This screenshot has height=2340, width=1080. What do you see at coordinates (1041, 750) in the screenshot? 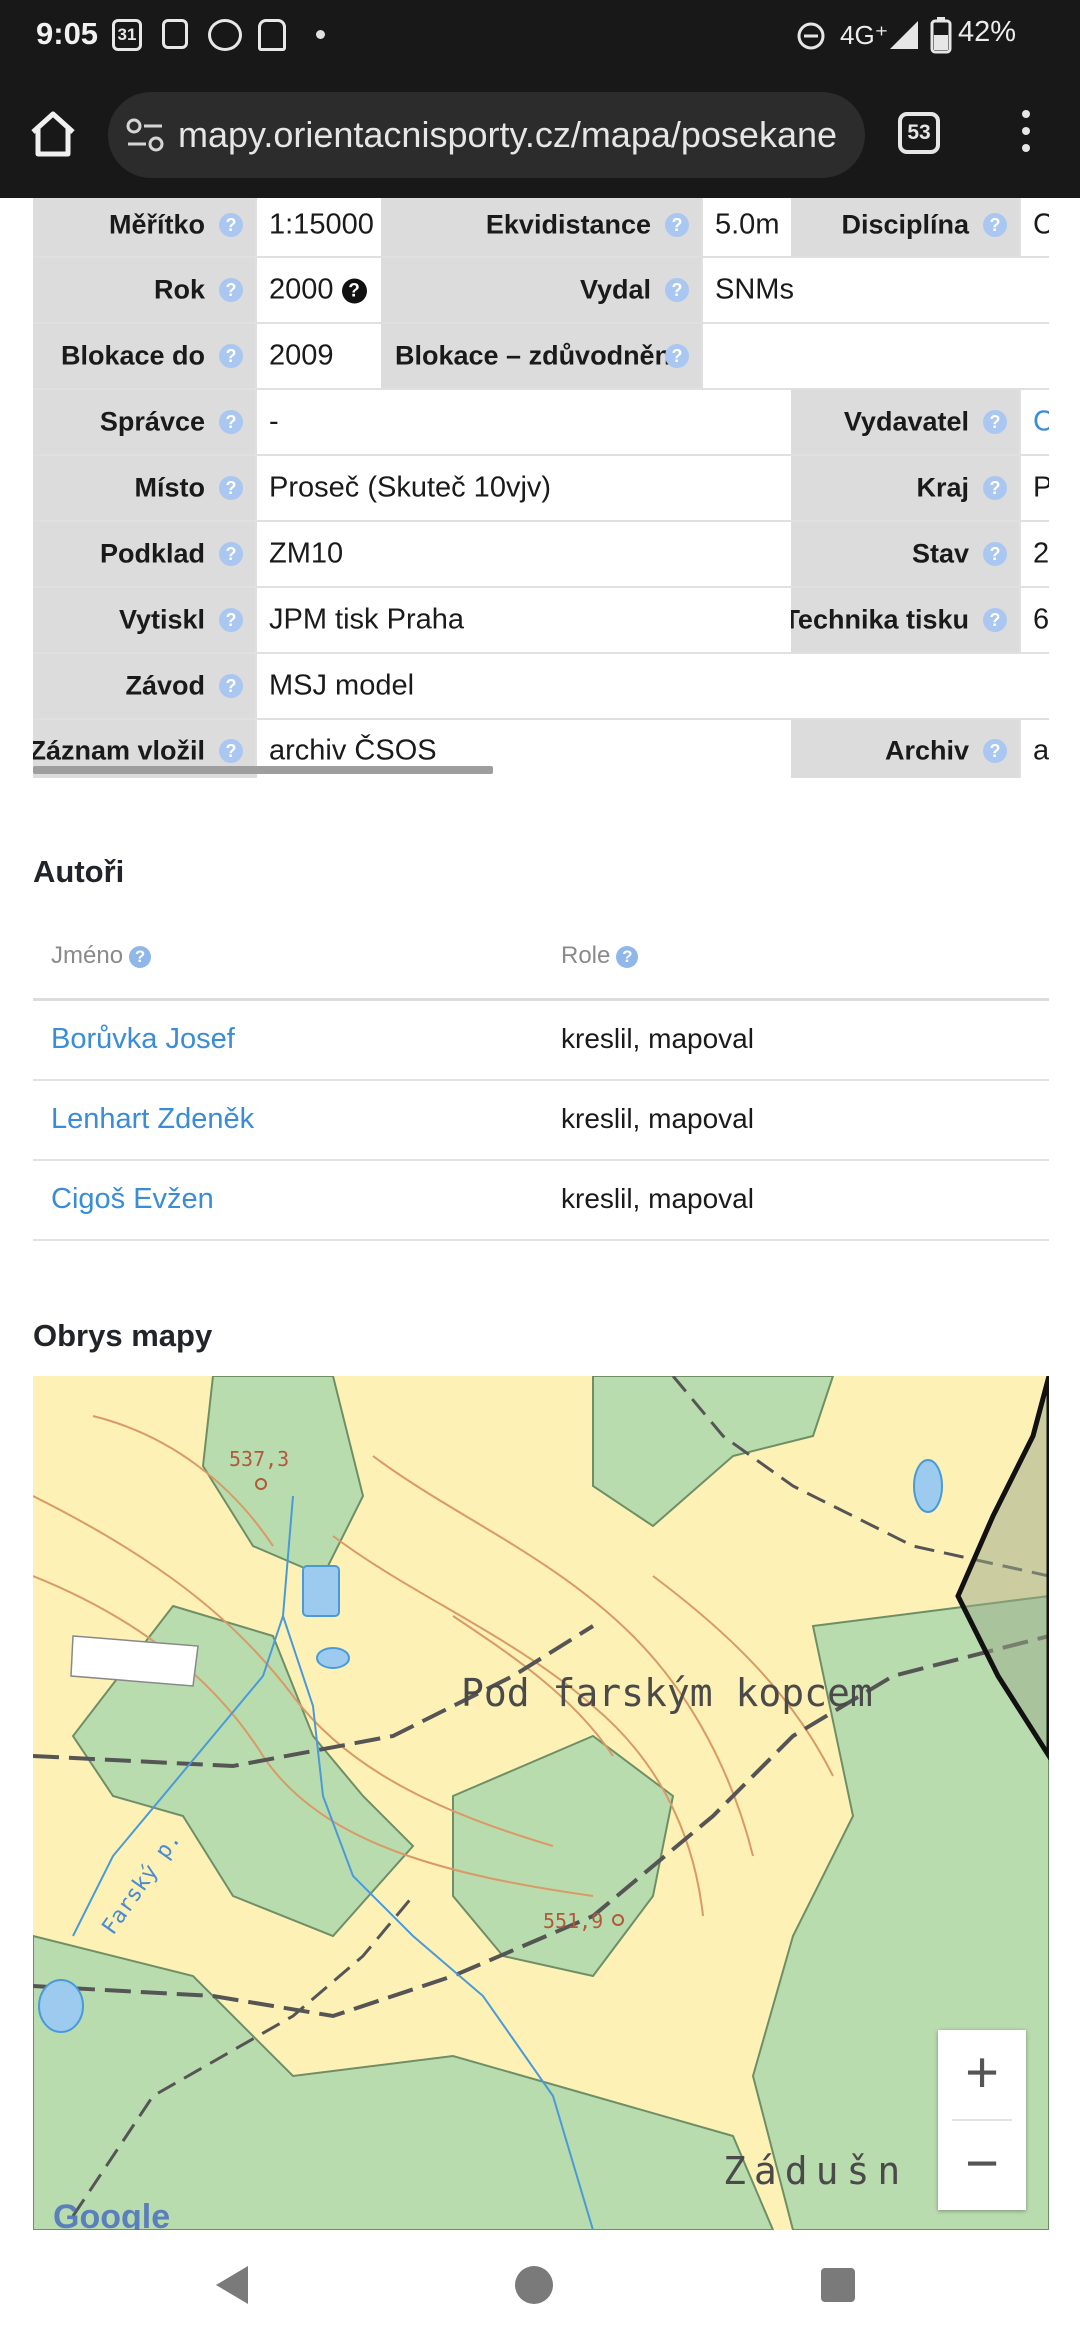
I see `archiv-value: a` at bounding box center [1041, 750].